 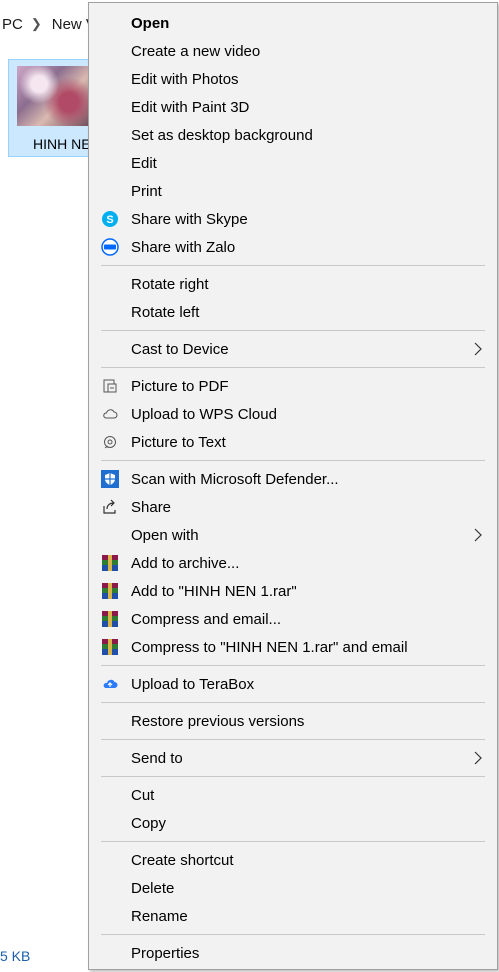 What do you see at coordinates (293, 163) in the screenshot?
I see `menu-item-edit: Edit` at bounding box center [293, 163].